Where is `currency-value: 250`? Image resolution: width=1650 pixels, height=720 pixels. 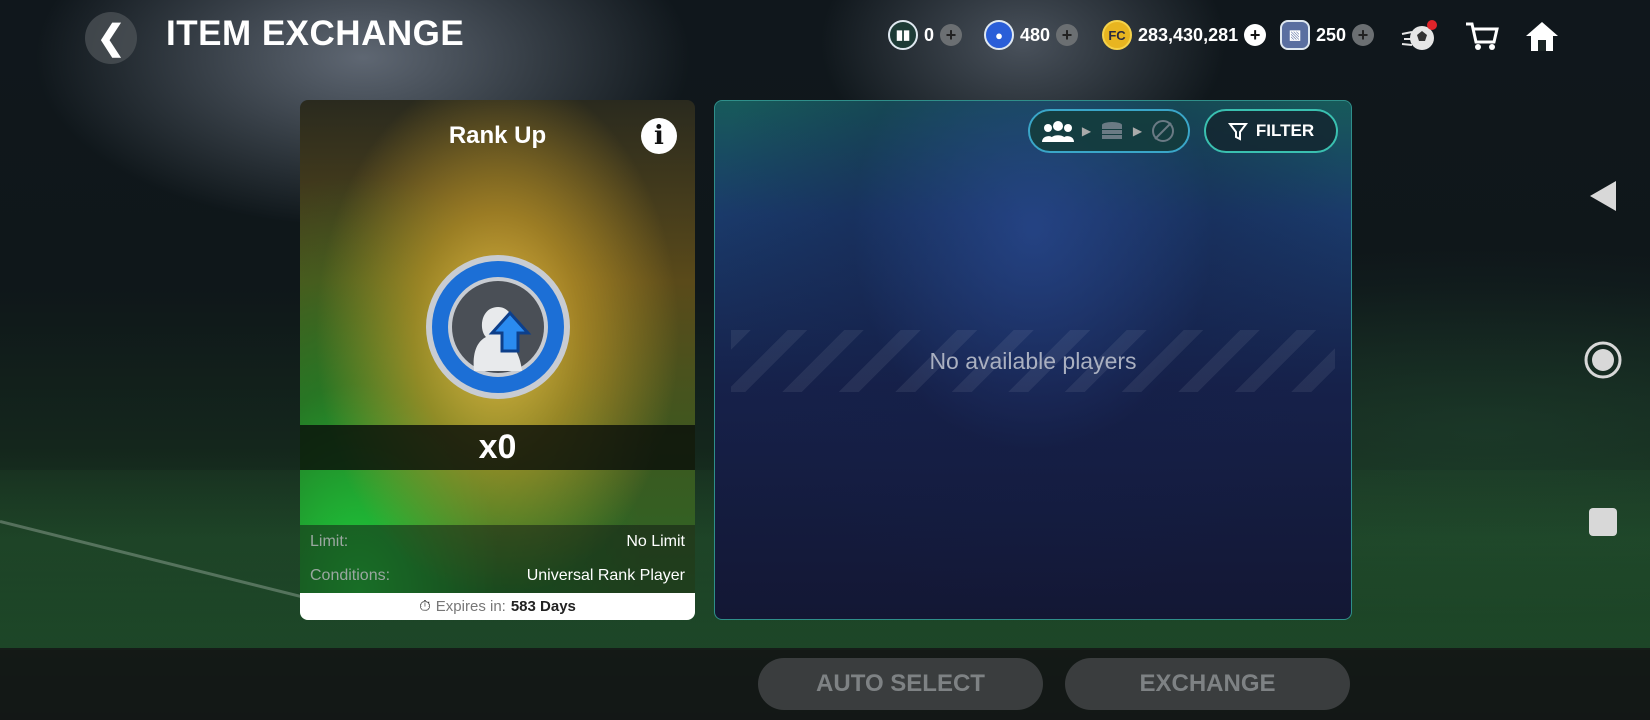
currency-value: 250 is located at coordinates (1331, 34).